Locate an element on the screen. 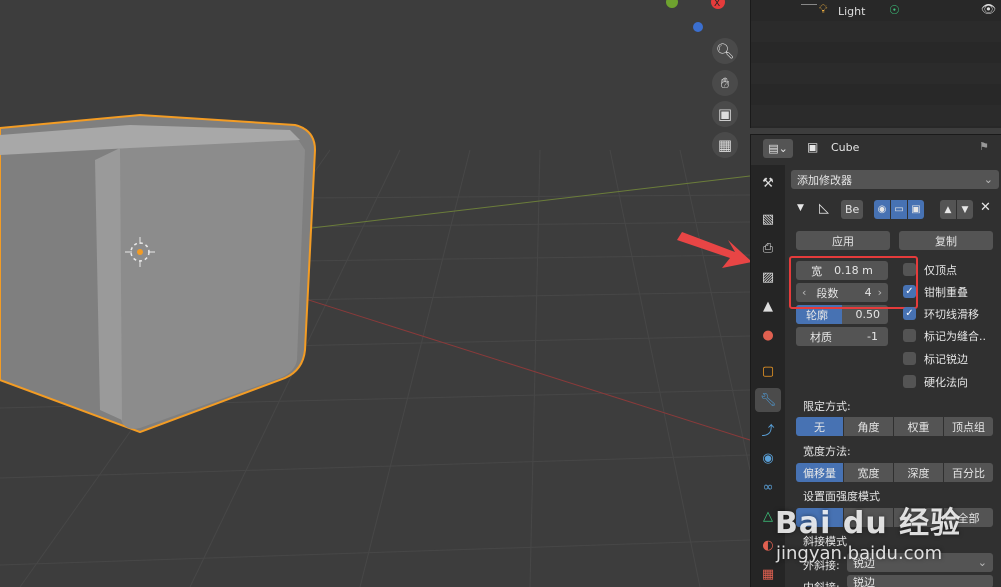  harden-normals-label: 硬化法向 is located at coordinates (946, 382).